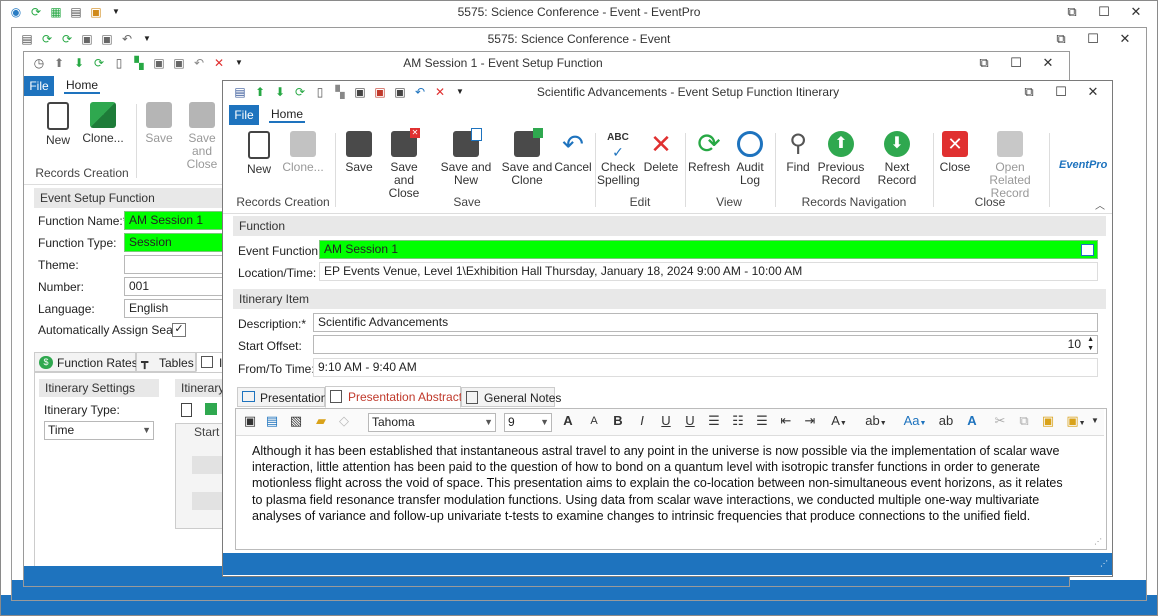 This screenshot has height=616, width=1158. Describe the element at coordinates (738, 421) in the screenshot. I see `numbered-list-icon: ☷` at that location.